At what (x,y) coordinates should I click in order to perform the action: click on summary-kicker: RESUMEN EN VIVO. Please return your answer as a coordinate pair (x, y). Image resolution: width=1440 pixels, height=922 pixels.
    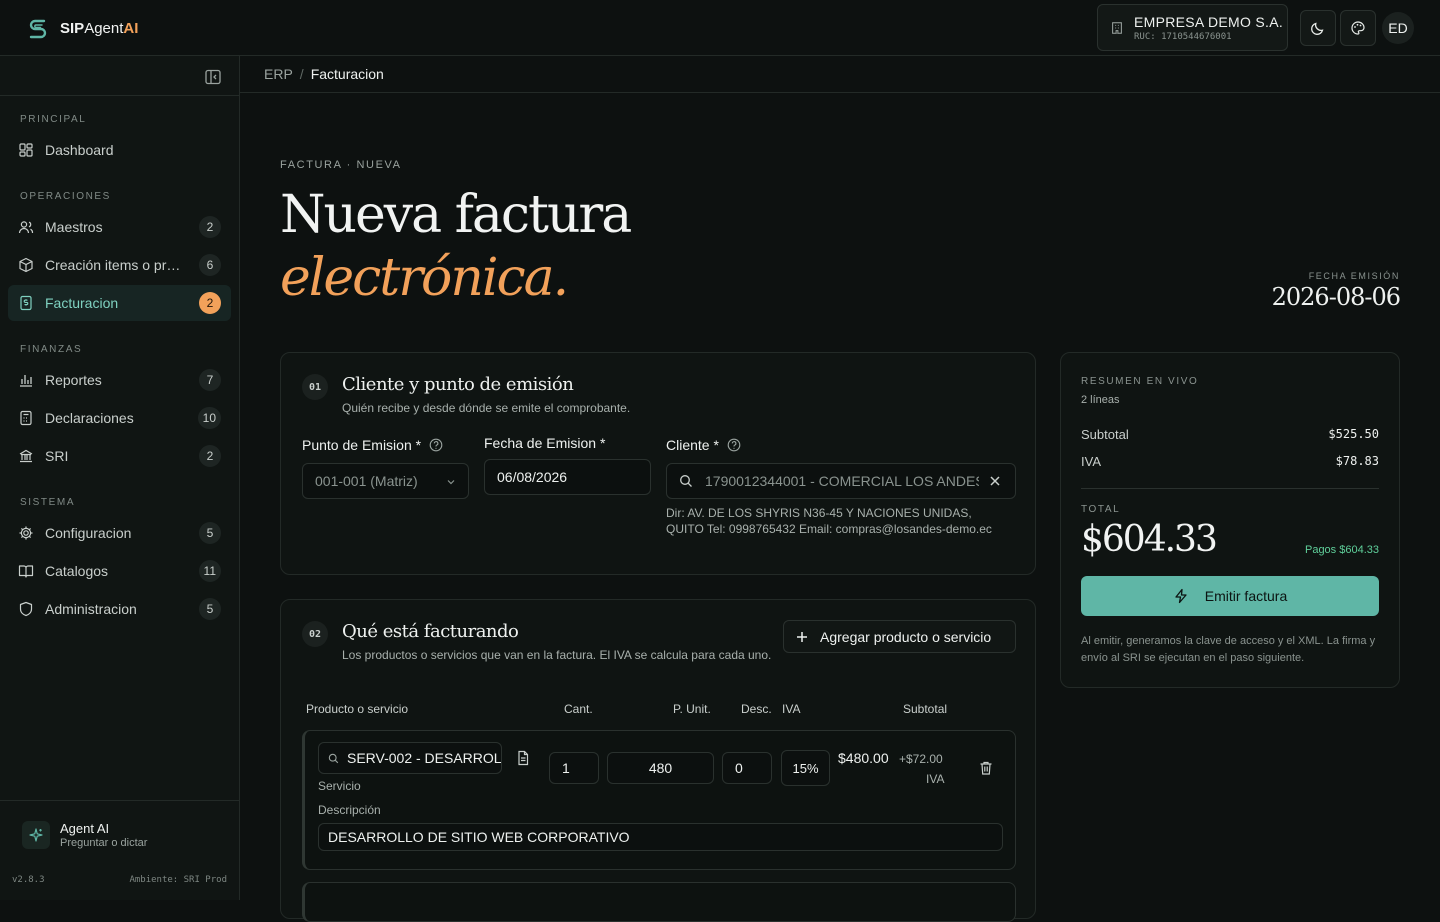
    Looking at the image, I should click on (1140, 381).